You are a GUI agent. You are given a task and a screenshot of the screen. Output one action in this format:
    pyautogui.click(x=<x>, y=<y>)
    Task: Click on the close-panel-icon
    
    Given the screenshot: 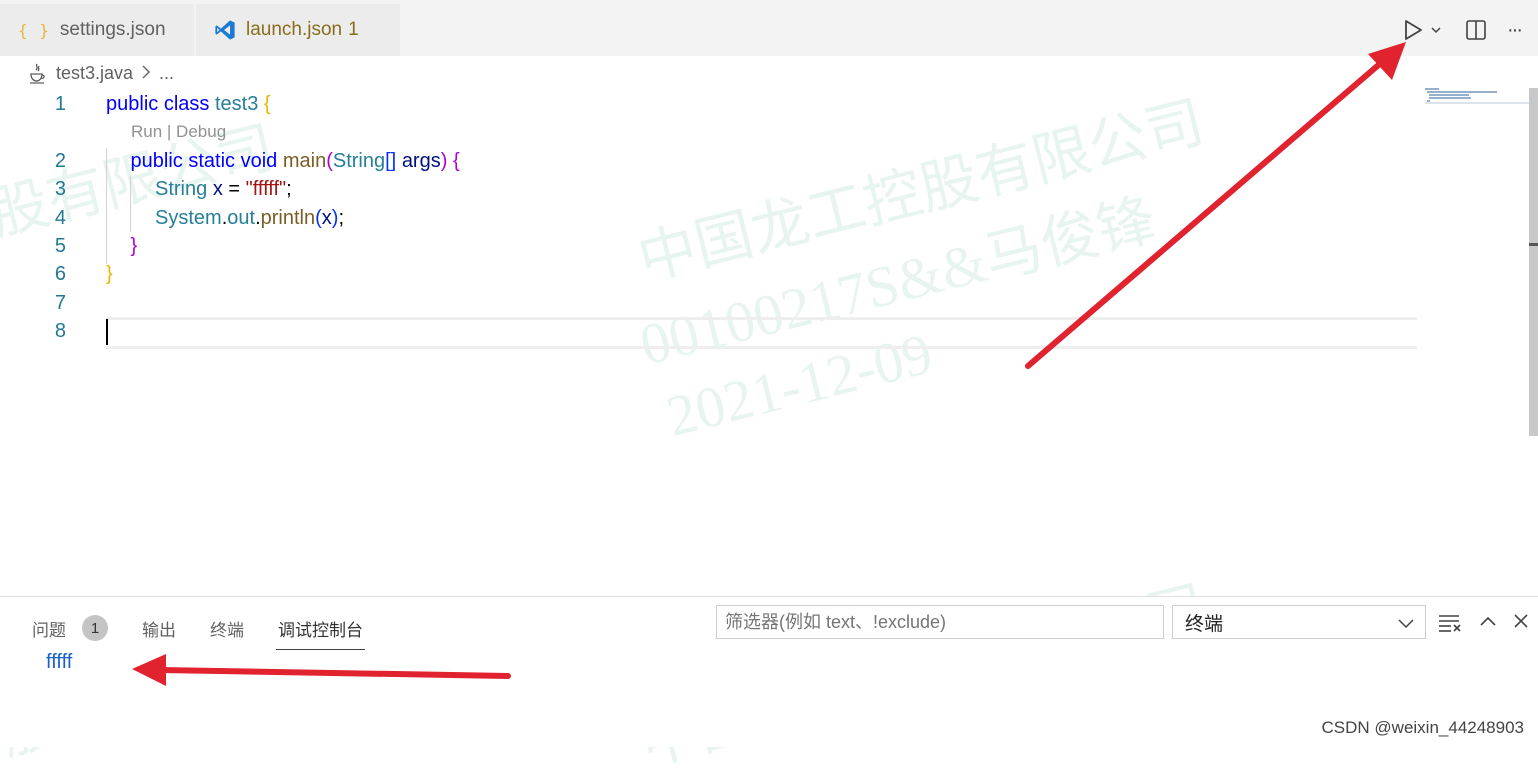 What is the action you would take?
    pyautogui.click(x=1521, y=621)
    